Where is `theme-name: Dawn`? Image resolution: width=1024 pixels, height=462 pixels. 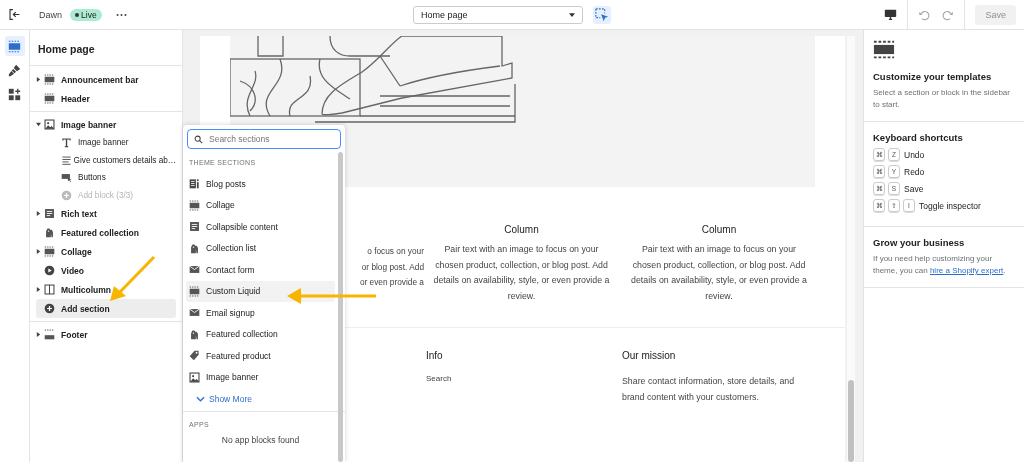
theme-name: Dawn is located at coordinates (50, 14).